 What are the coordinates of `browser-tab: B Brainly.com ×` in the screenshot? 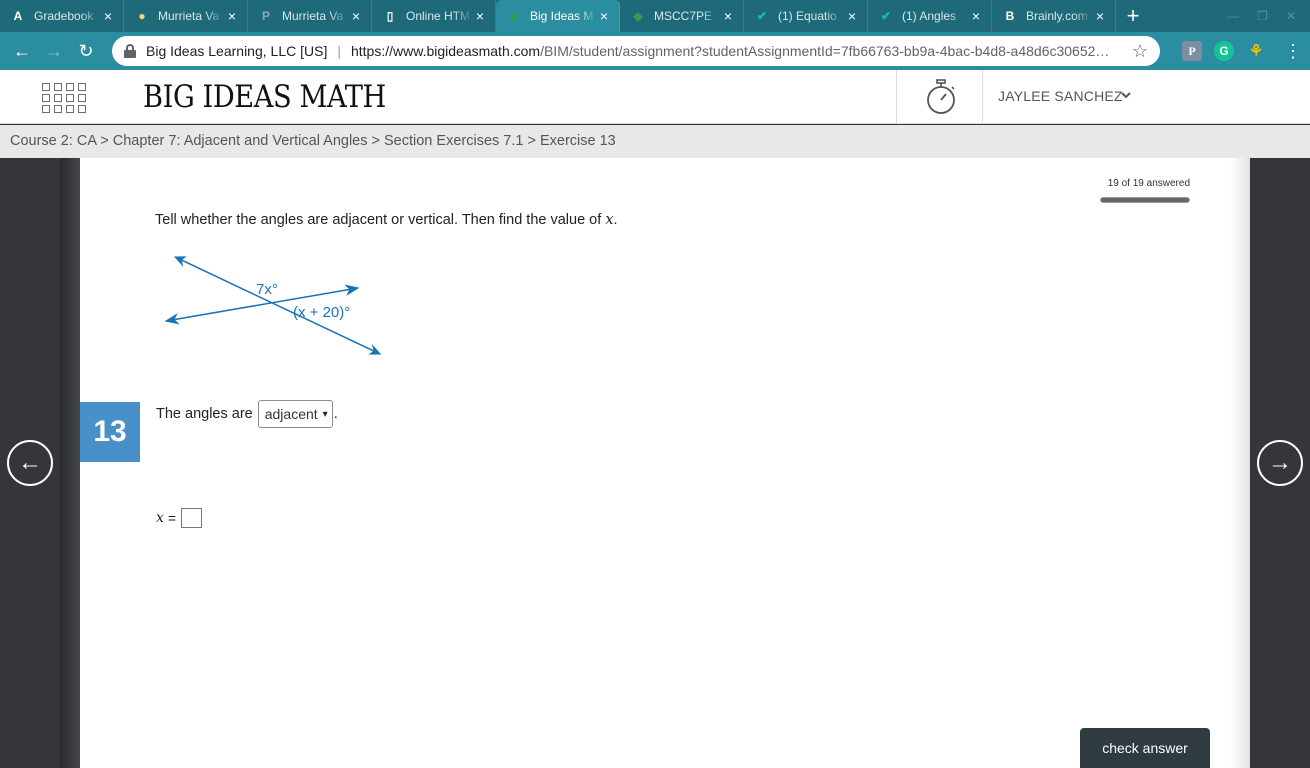 It's located at (1054, 16).